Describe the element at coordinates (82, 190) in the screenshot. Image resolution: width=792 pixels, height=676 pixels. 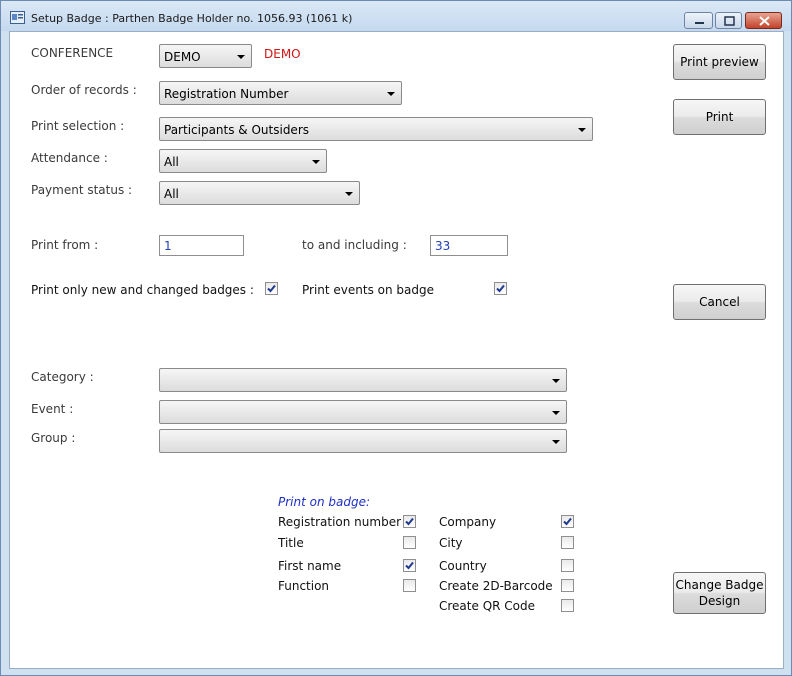
I see `payment-status-label: Payment status :` at that location.